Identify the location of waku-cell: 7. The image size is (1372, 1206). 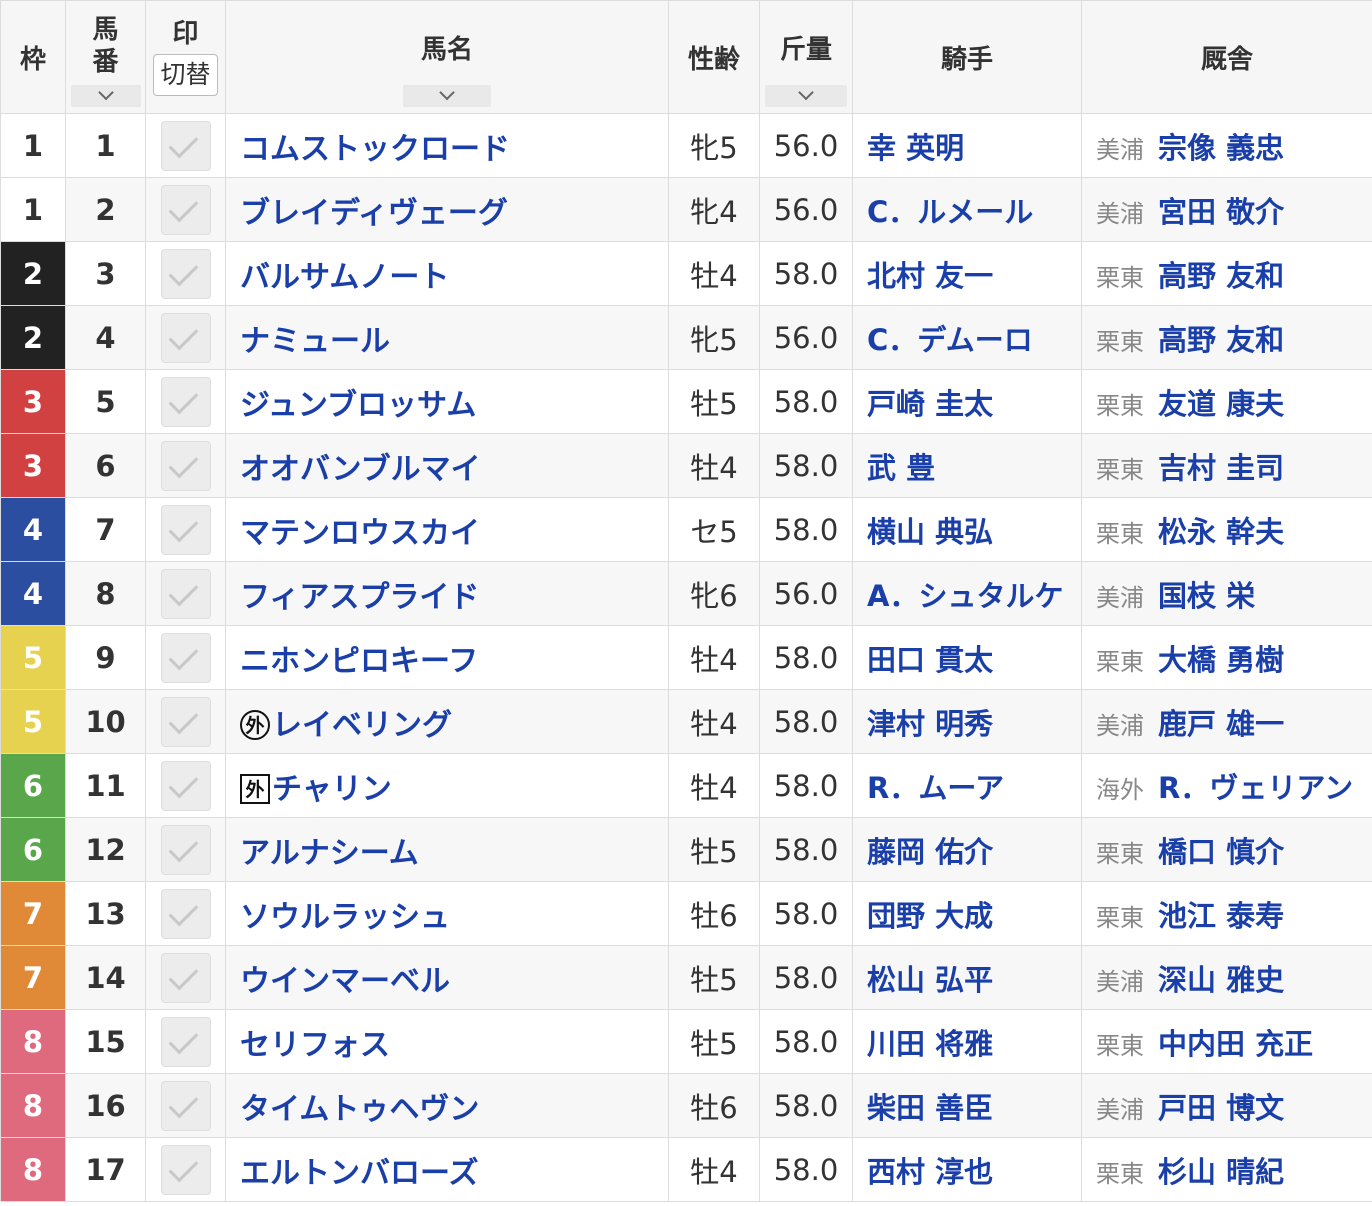
(33, 977).